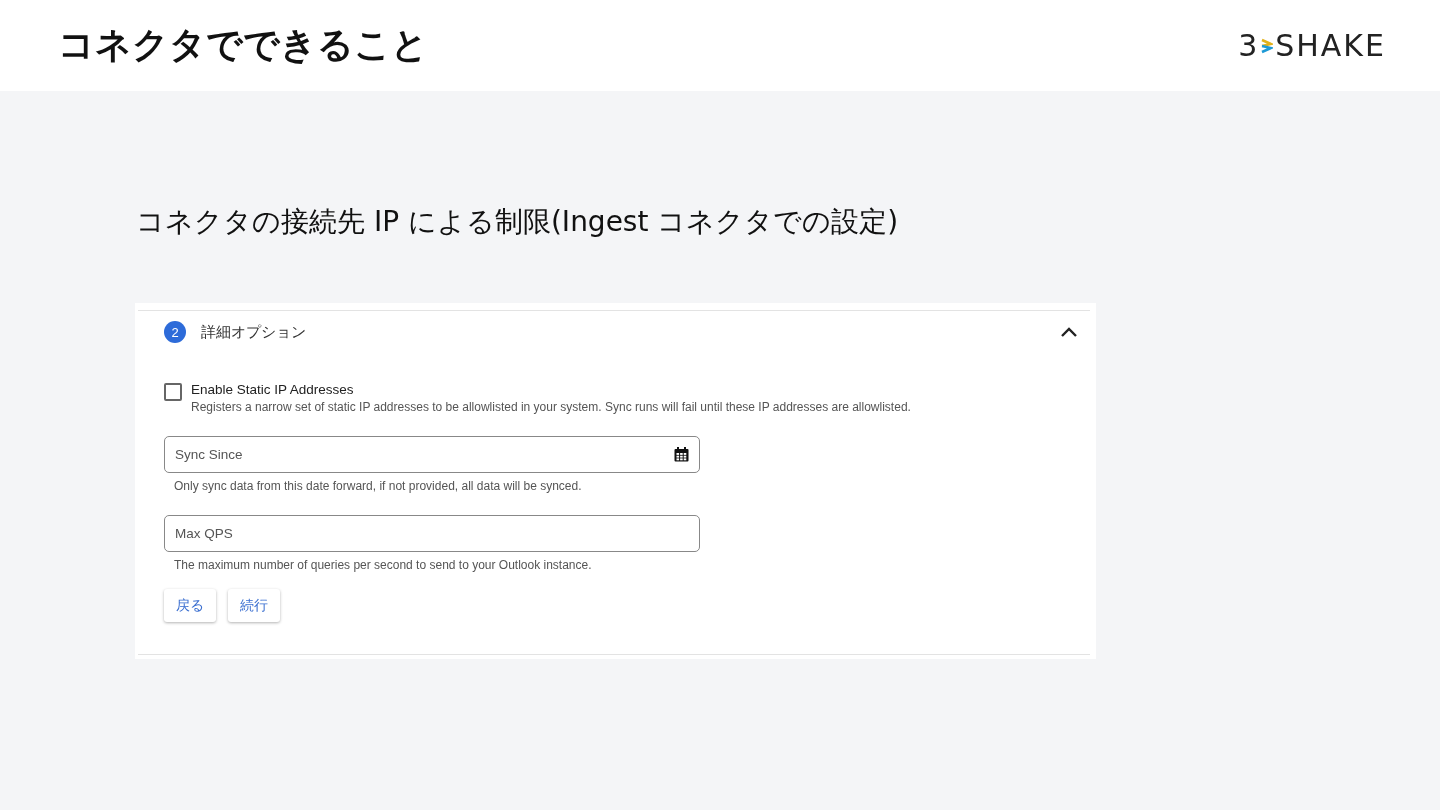  Describe the element at coordinates (175, 332) in the screenshot. I see `step-number: 2` at that location.